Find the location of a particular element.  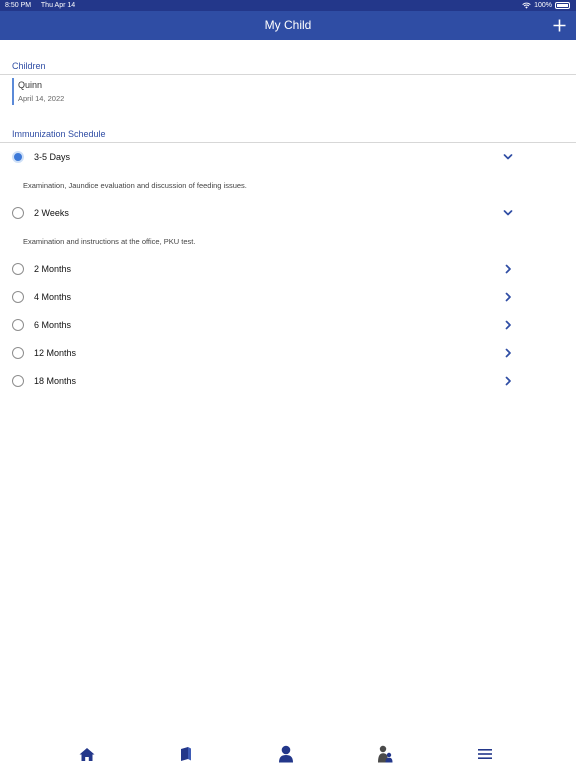

parent-child-icon is located at coordinates (385, 754).